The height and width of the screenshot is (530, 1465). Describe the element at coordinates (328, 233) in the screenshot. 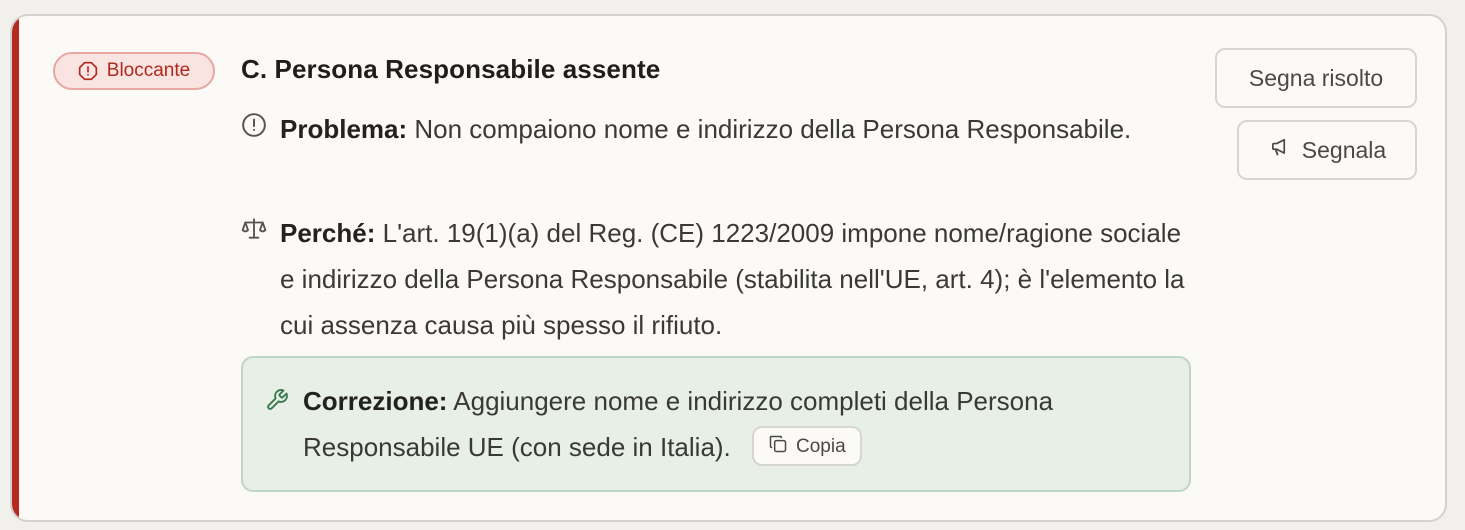

I see `why-label: Perché:` at that location.